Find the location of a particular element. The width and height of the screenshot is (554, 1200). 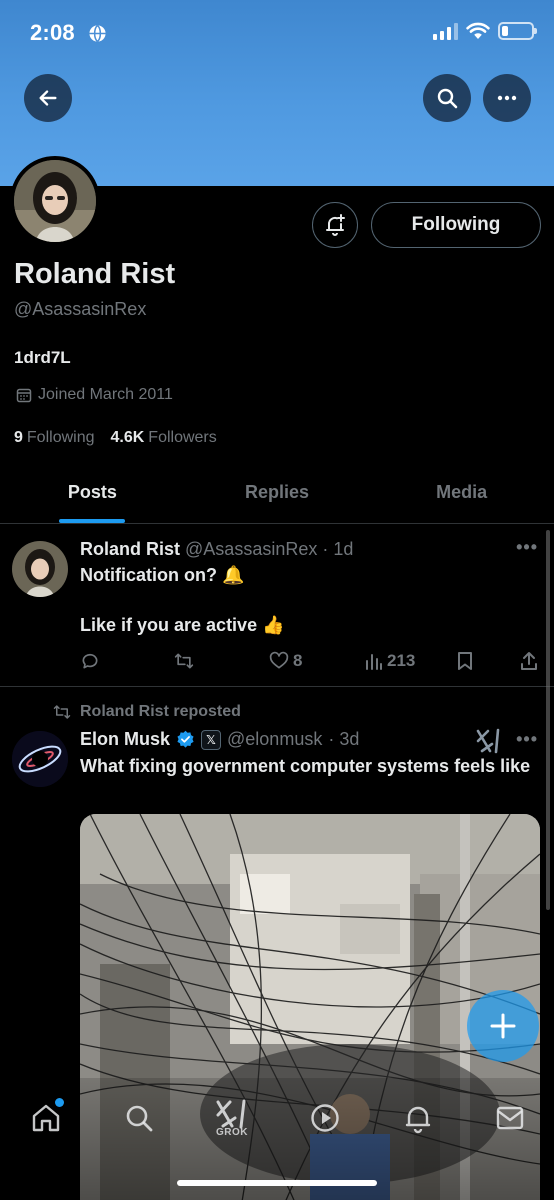

post-header: Elon Musk 𝕏 @elonmusk · 3d is located at coordinates (219, 739).